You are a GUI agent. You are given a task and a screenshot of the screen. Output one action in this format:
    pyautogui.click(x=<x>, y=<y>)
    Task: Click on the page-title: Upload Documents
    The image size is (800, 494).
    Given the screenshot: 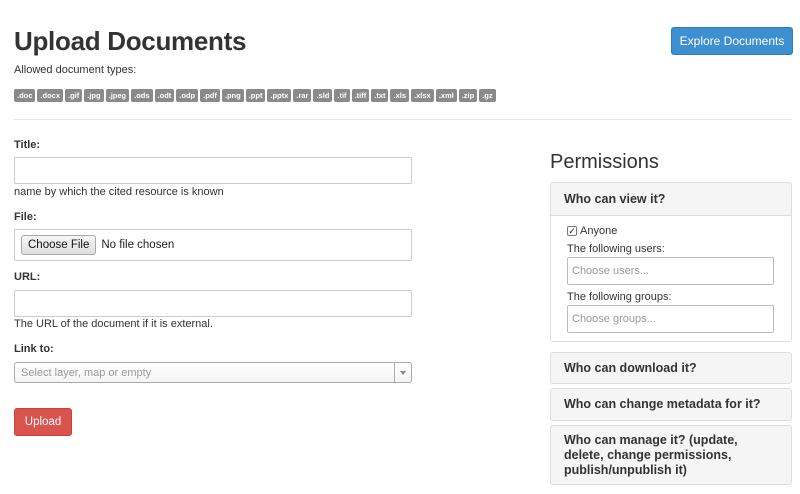 What is the action you would take?
    pyautogui.click(x=130, y=41)
    